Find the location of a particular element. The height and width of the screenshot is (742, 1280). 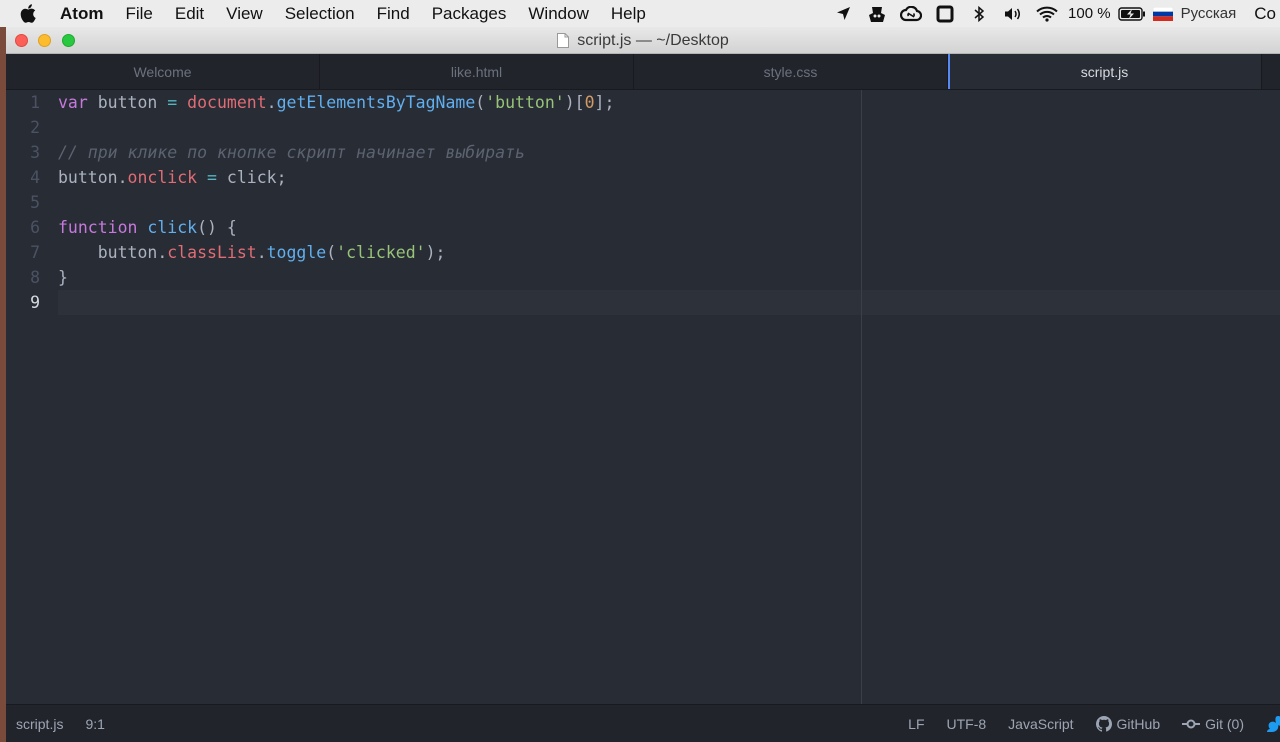

window-title: script.js — ~/Desktop is located at coordinates (643, 40).